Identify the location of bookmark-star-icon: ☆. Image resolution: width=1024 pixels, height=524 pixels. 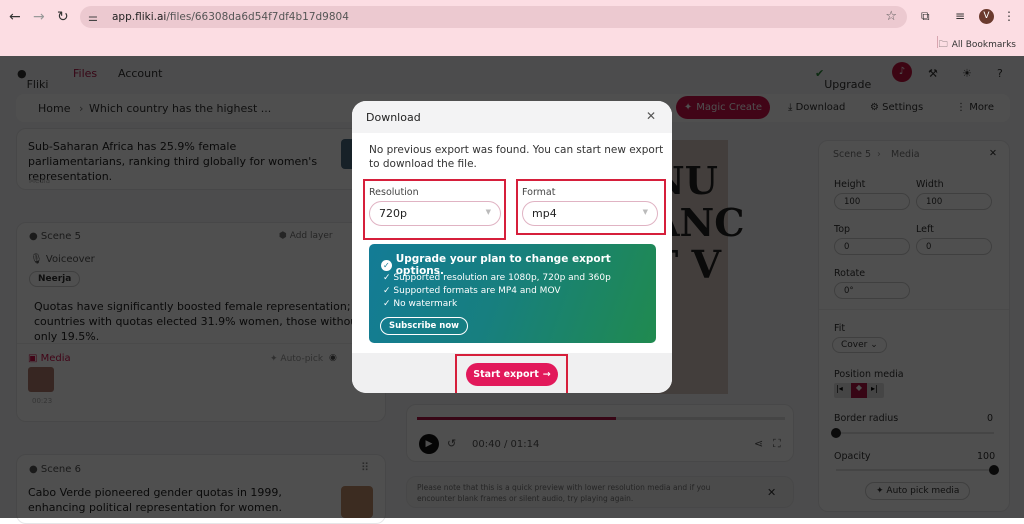
(891, 16).